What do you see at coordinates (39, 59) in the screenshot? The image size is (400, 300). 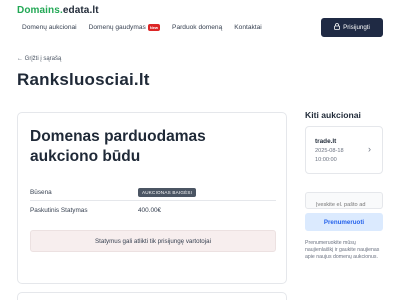 I see `back-to-list-link: ← Grįžti į sąrašą` at bounding box center [39, 59].